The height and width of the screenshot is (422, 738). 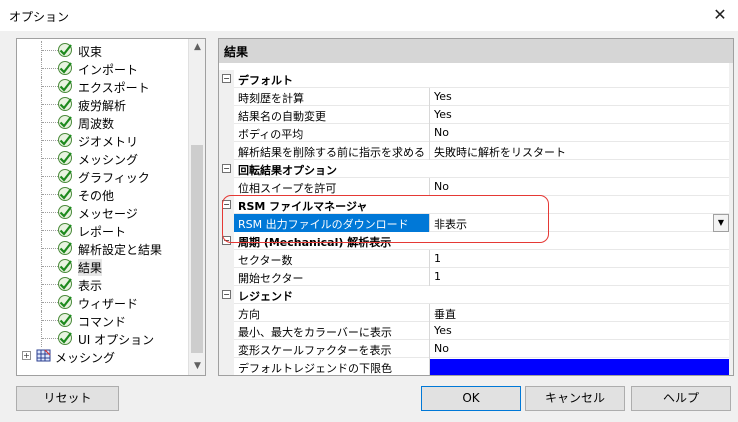 I want to click on dropdown-arrow-icon: ▼, so click(x=721, y=223).